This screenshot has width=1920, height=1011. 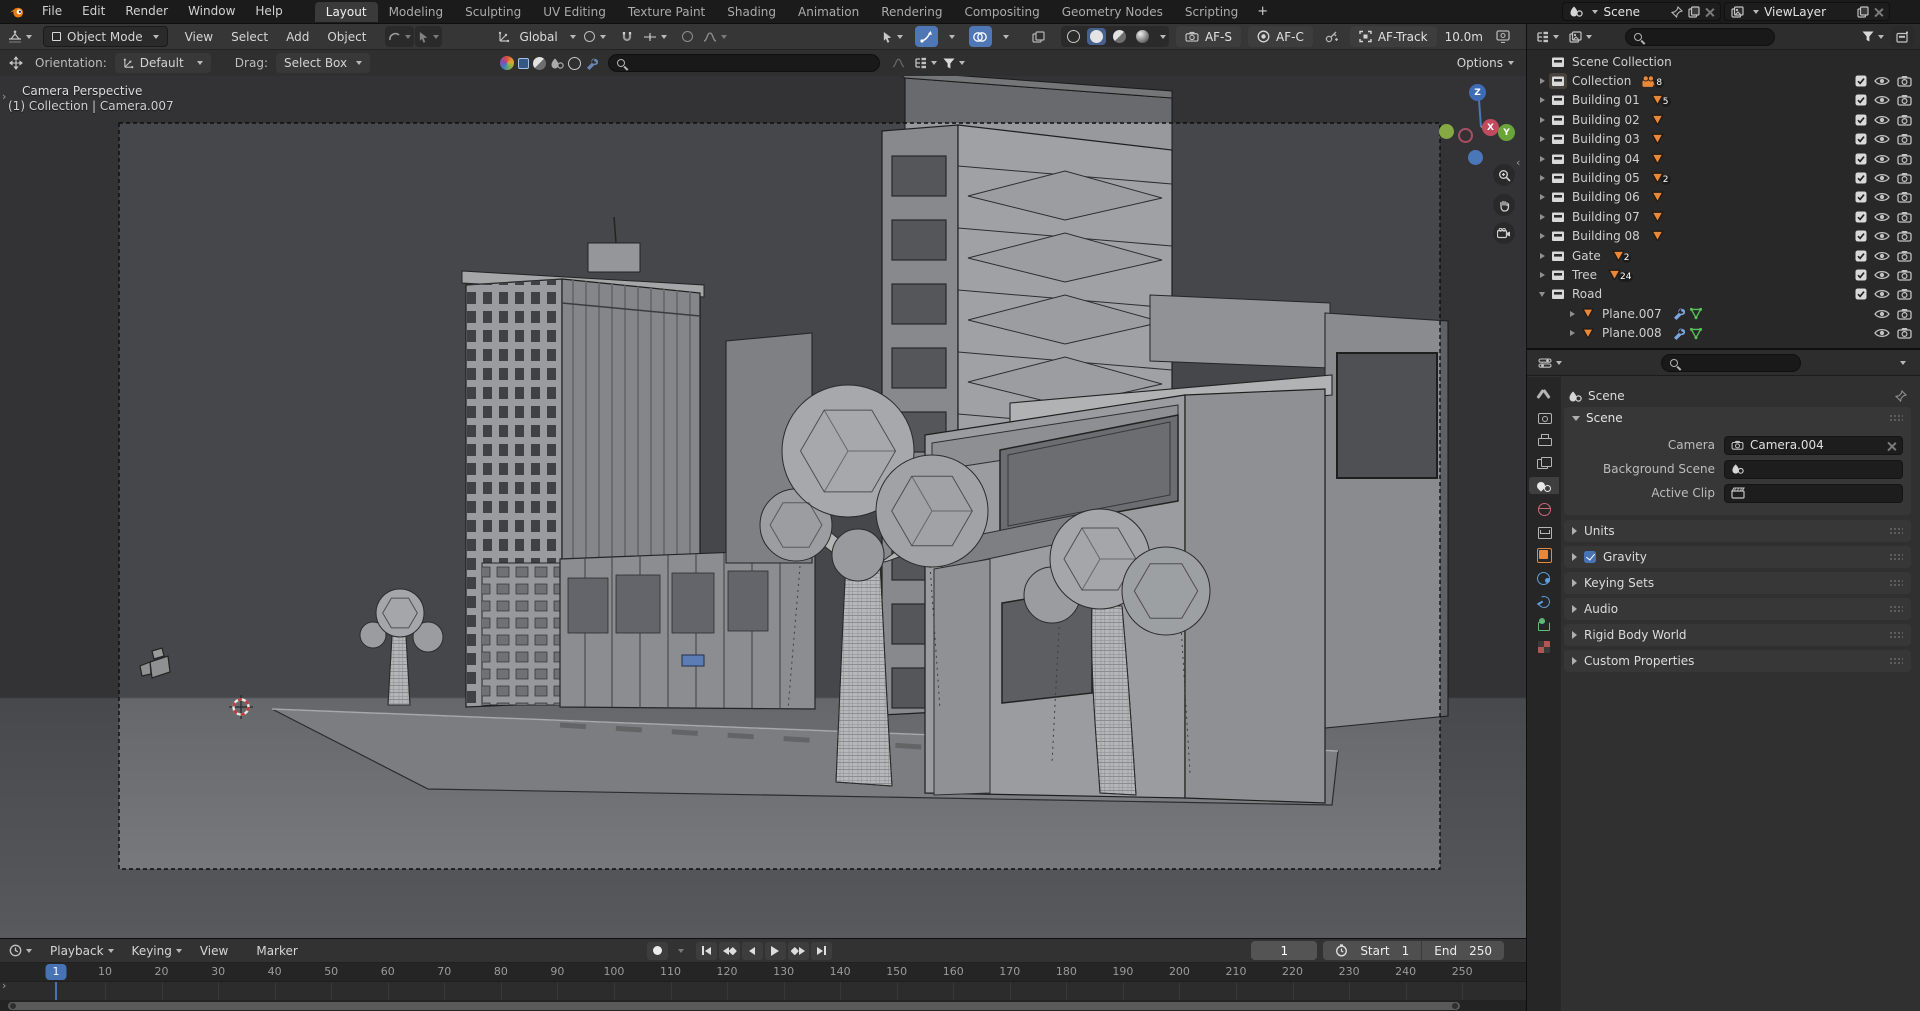 I want to click on drag-mode-dropdown: Select Box, so click(x=323, y=63).